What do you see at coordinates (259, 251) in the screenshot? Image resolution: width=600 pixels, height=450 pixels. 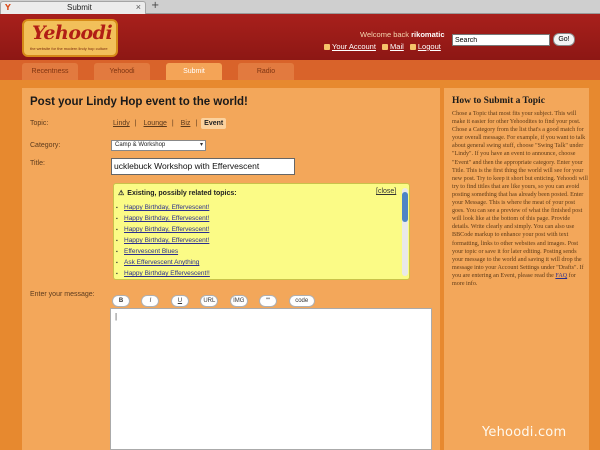 I see `related-topic-link: Effervescent Blues` at bounding box center [259, 251].